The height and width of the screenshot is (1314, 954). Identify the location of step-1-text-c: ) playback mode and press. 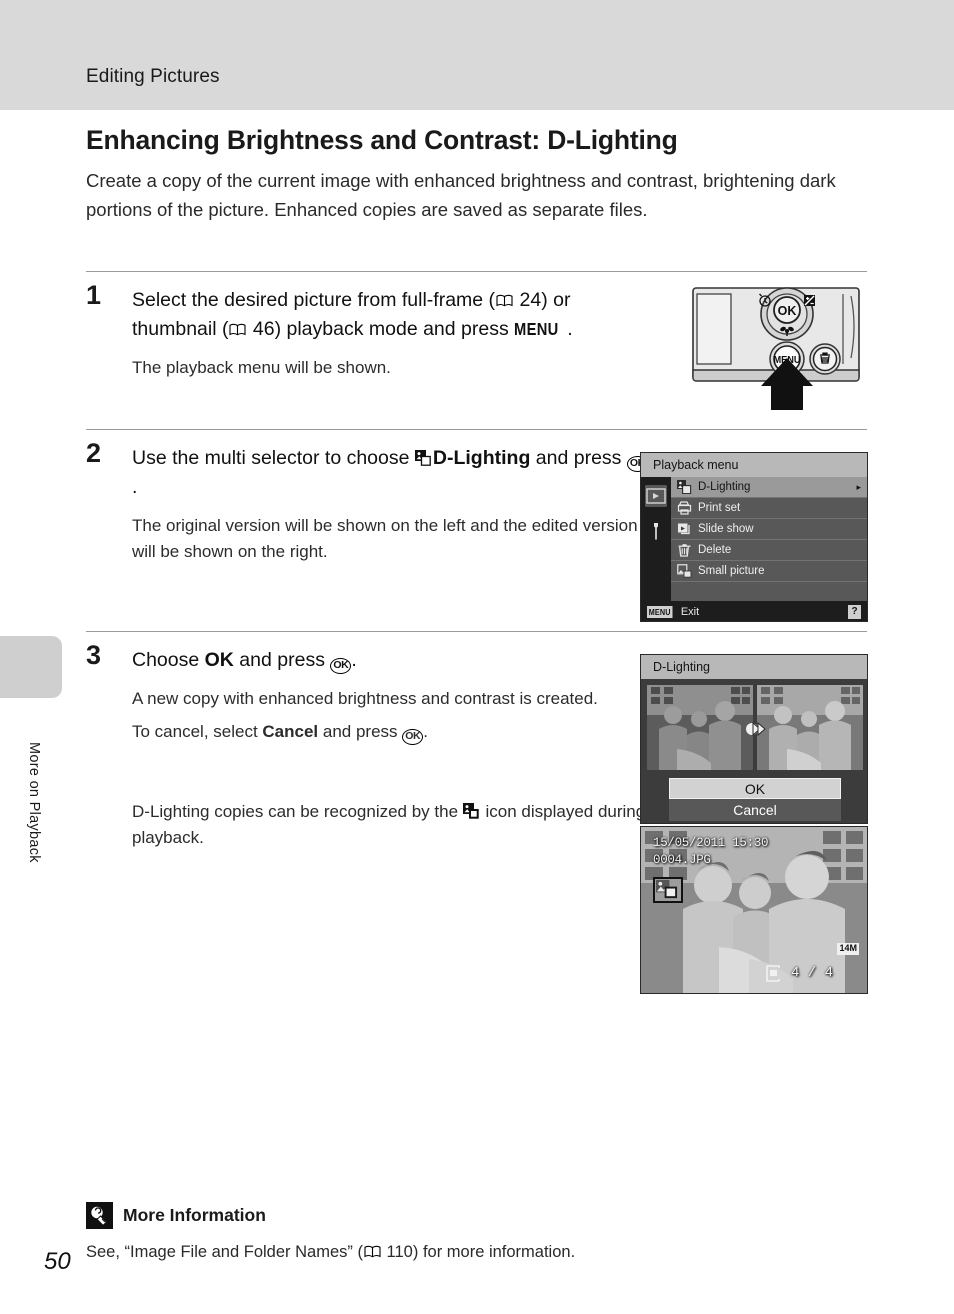
(394, 329).